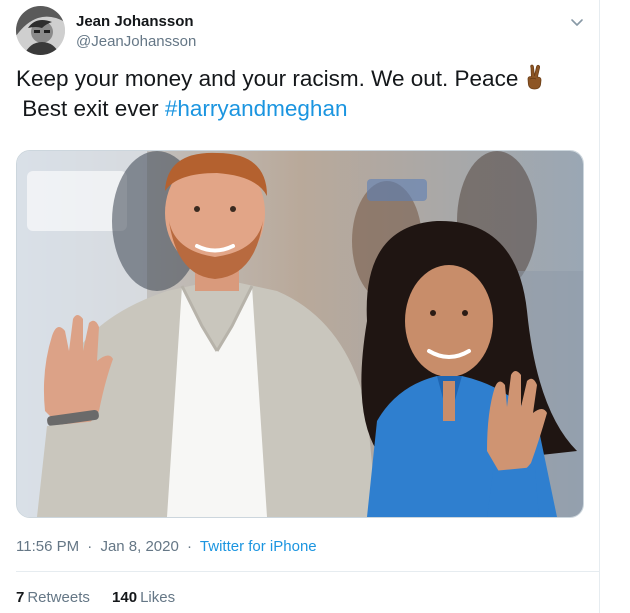 The image size is (630, 613). Describe the element at coordinates (104, 597) in the screenshot. I see `tweet-stats: 7 Retweets 140 Likes` at that location.